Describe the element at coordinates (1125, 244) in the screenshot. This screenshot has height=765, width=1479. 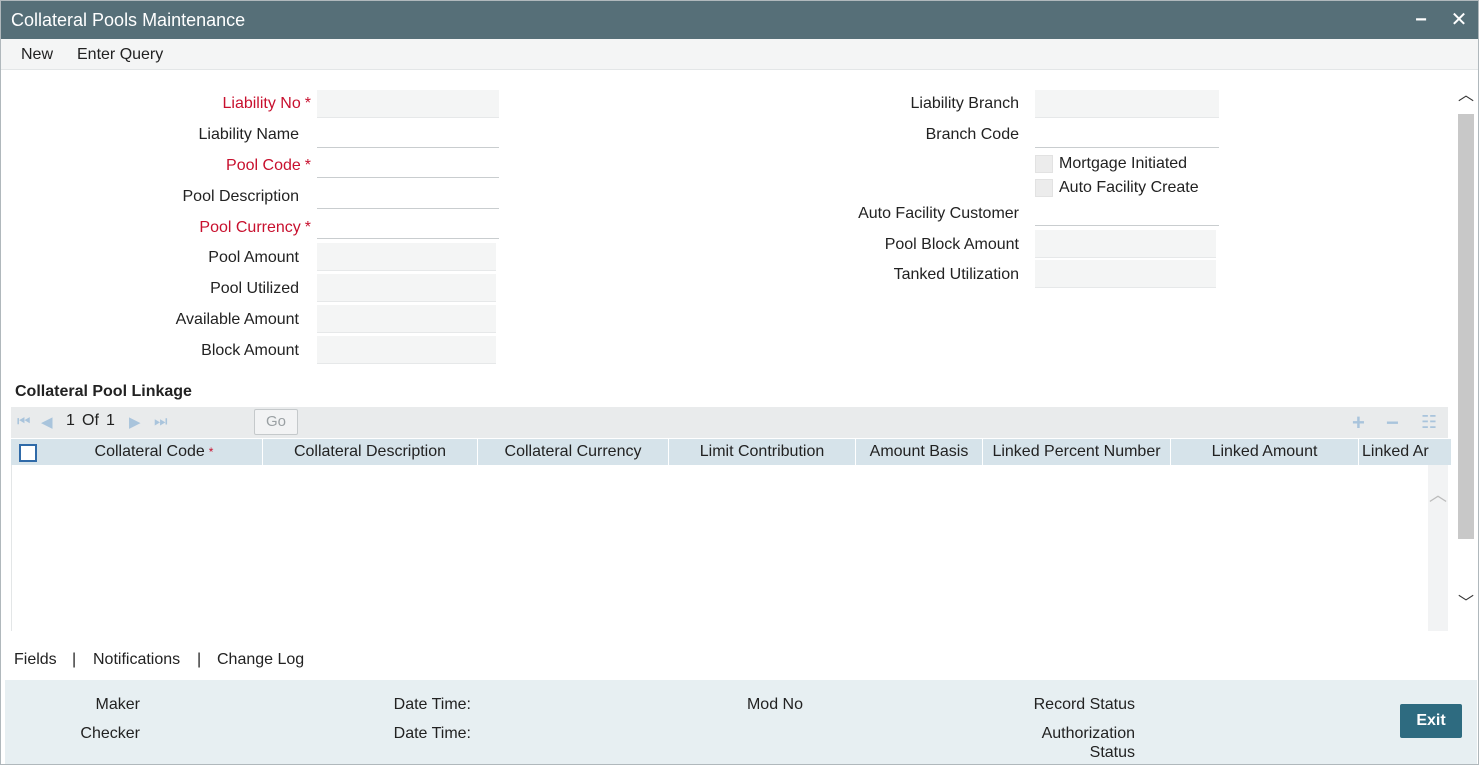
I see `pool-block-amount-field` at that location.